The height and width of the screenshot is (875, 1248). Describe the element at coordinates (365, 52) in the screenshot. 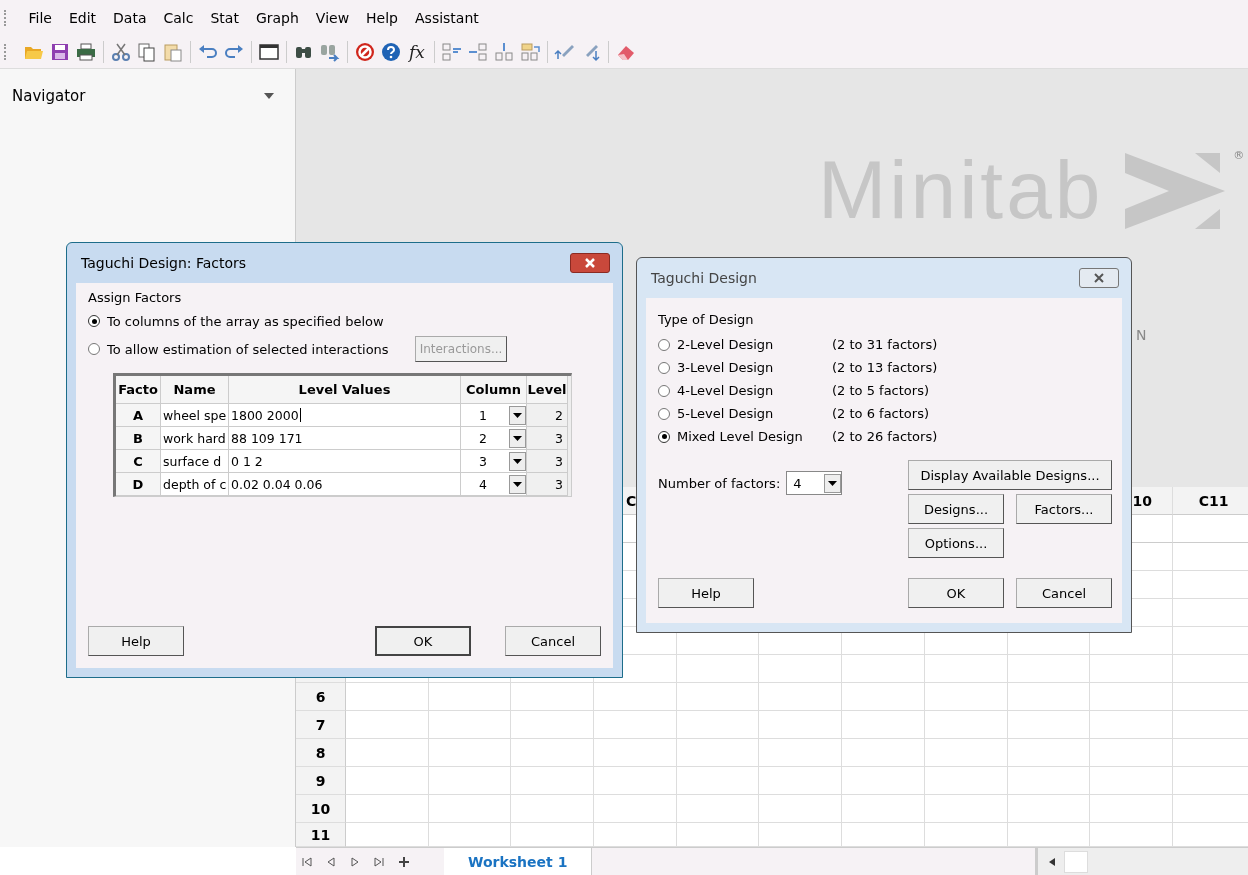

I see `stop-icon` at that location.